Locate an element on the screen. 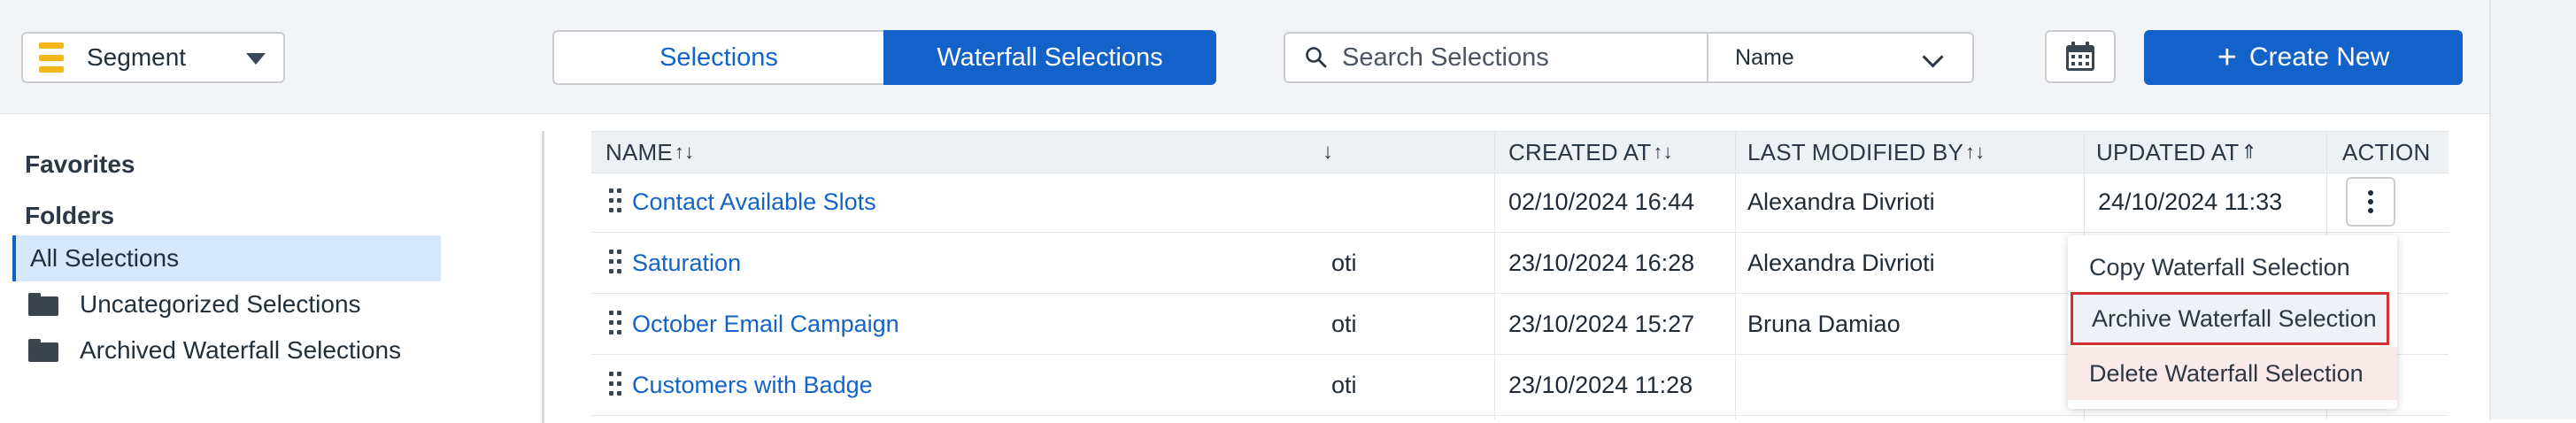 The height and width of the screenshot is (423, 2576). plus-icon: + is located at coordinates (2227, 58).